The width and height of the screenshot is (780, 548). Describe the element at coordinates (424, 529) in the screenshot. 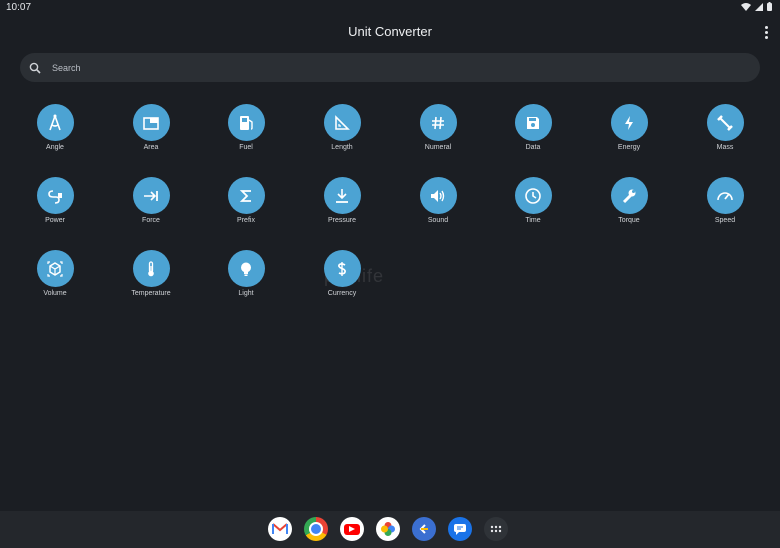

I see `back-app-icon` at that location.